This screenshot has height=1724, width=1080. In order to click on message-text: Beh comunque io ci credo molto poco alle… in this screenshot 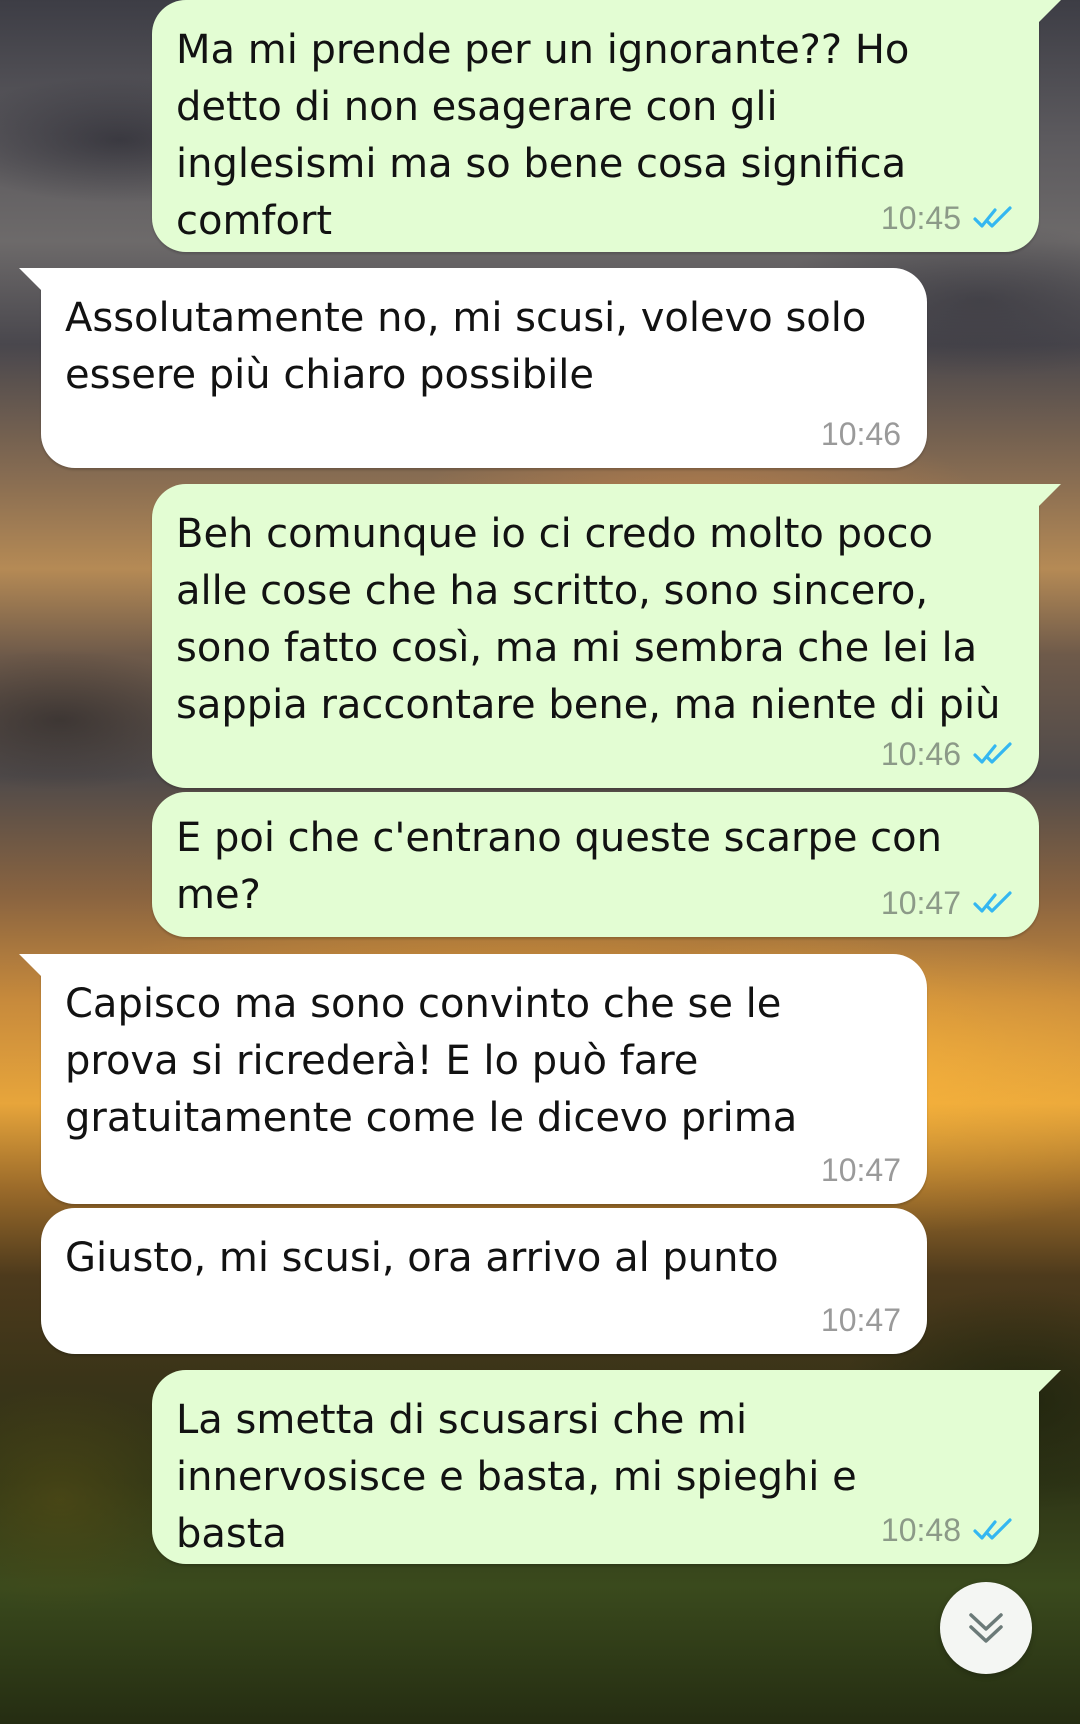, I will do `click(588, 619)`.